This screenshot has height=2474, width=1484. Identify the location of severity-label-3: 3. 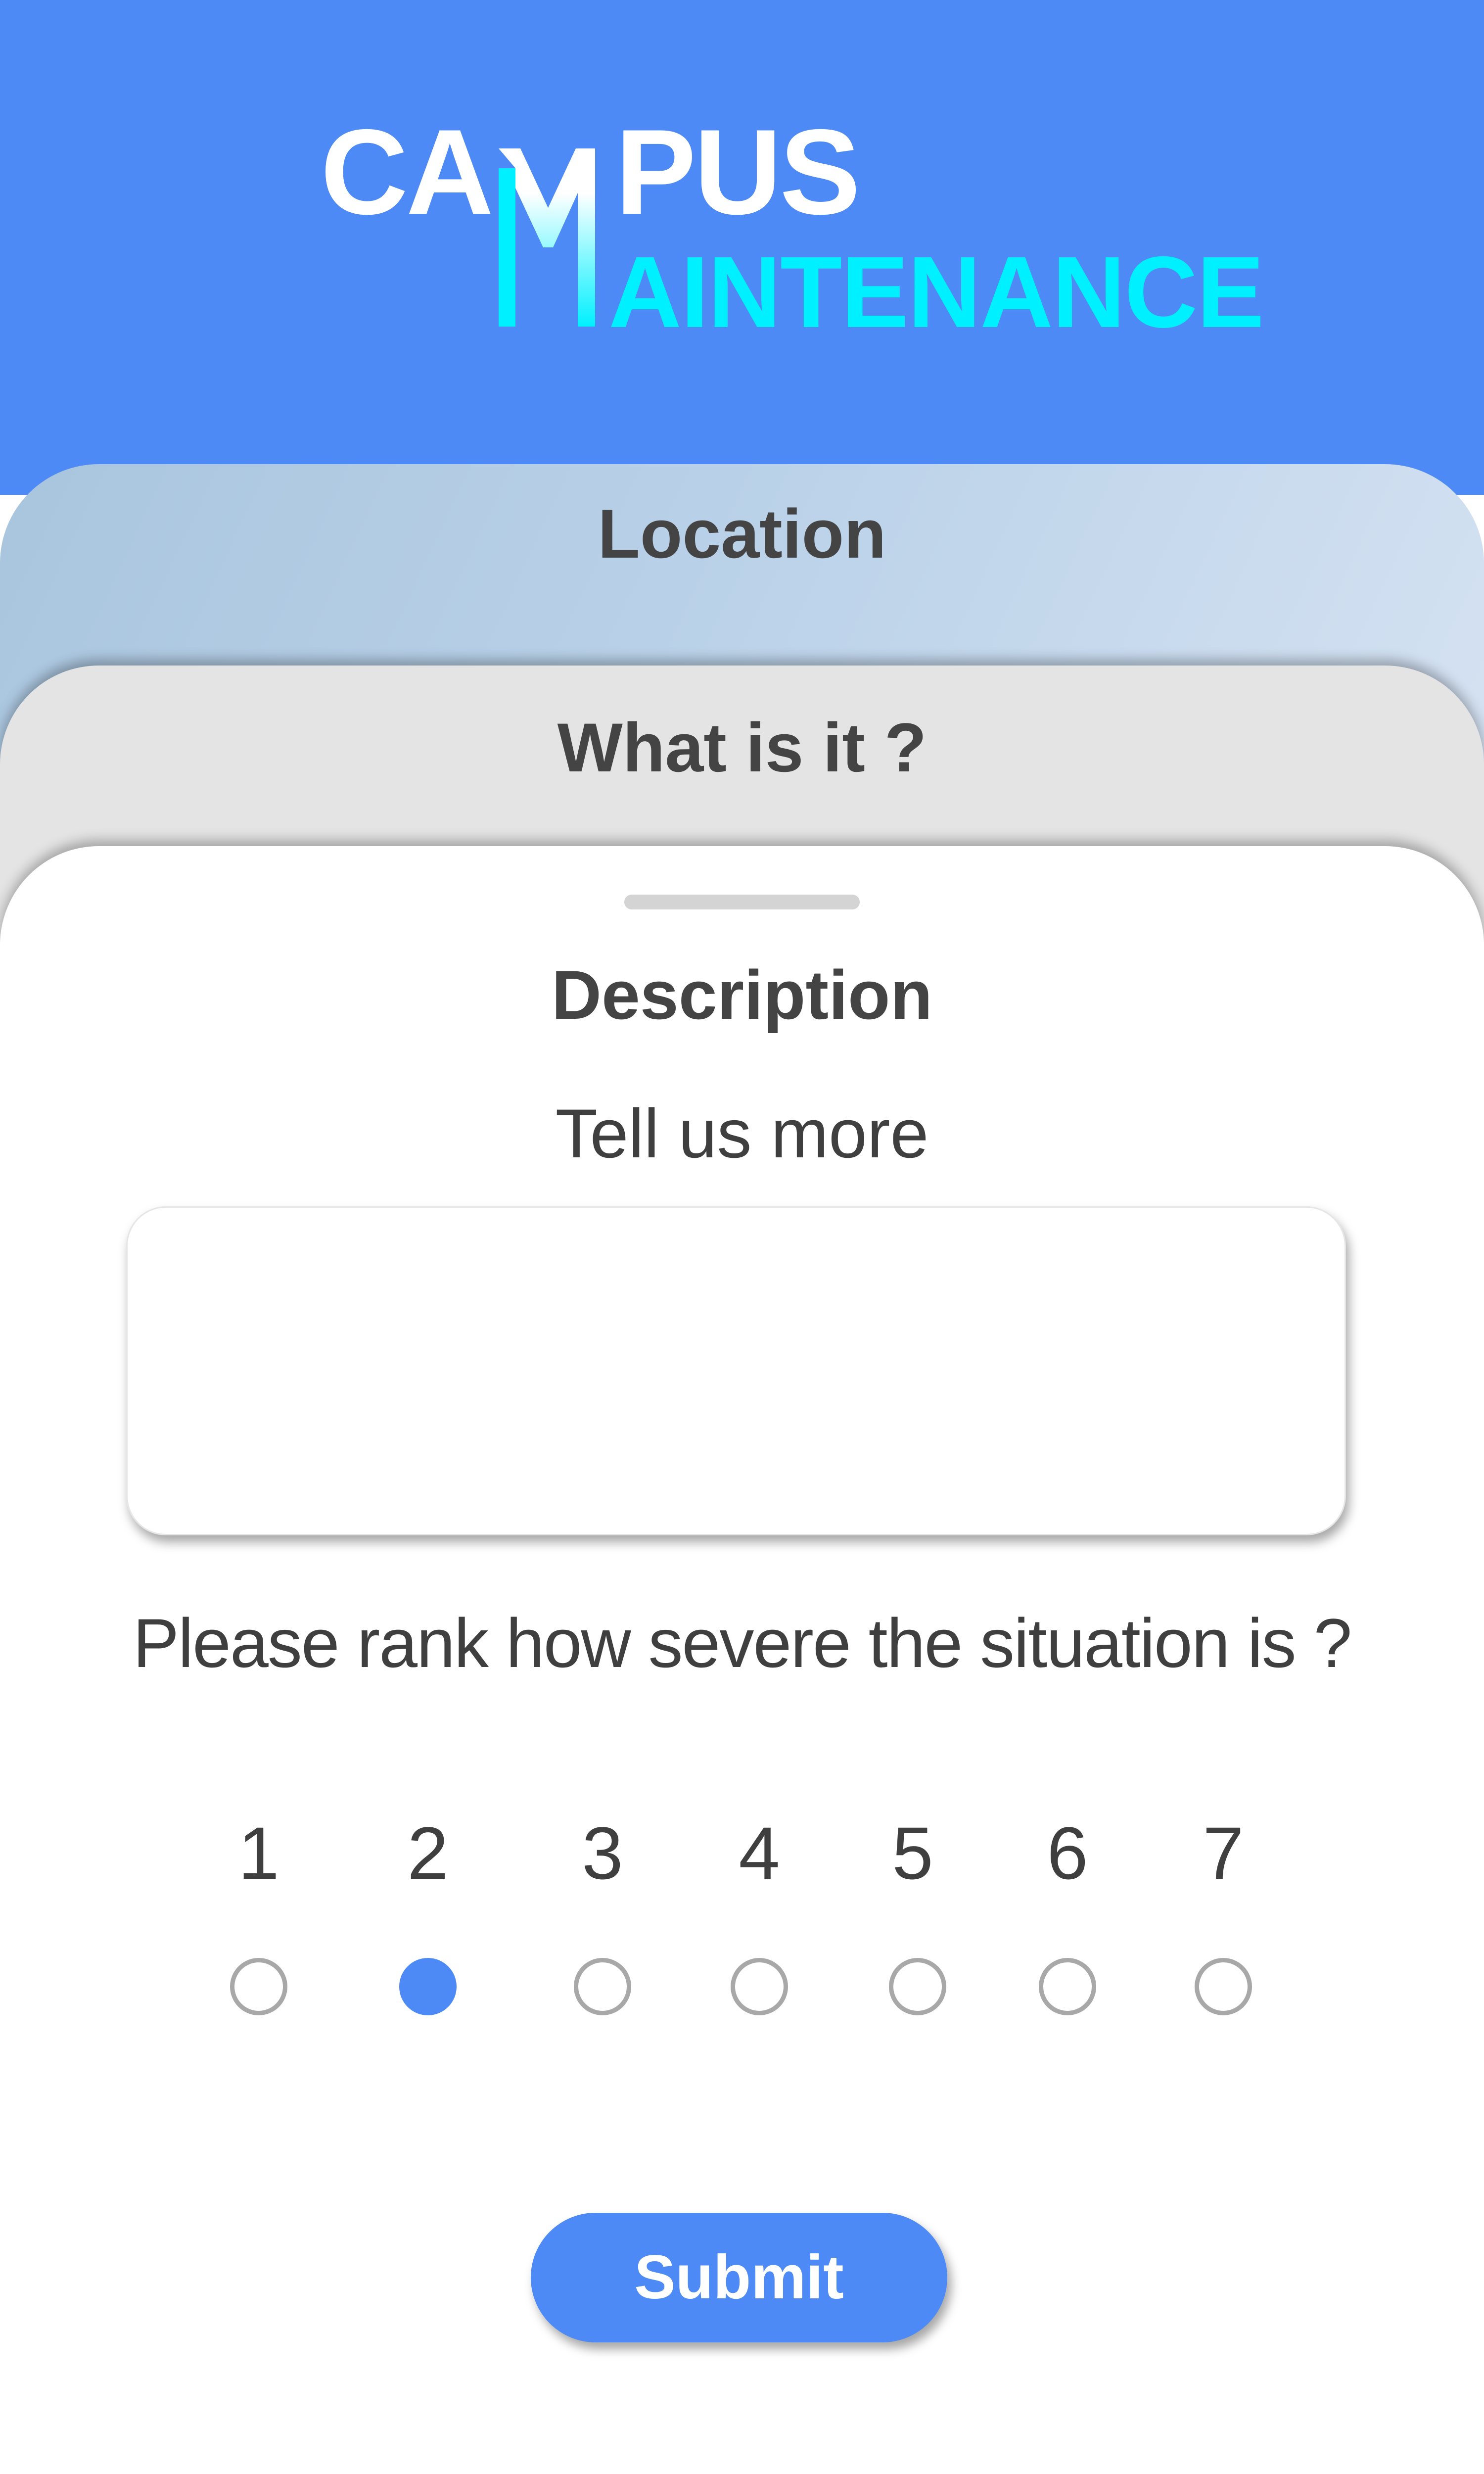
(602, 1853).